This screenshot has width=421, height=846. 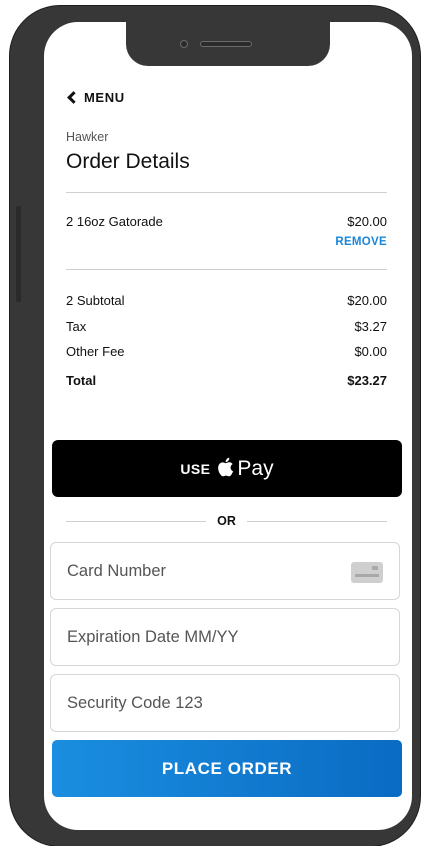 What do you see at coordinates (367, 380) in the screenshot?
I see `total-value: $23.27` at bounding box center [367, 380].